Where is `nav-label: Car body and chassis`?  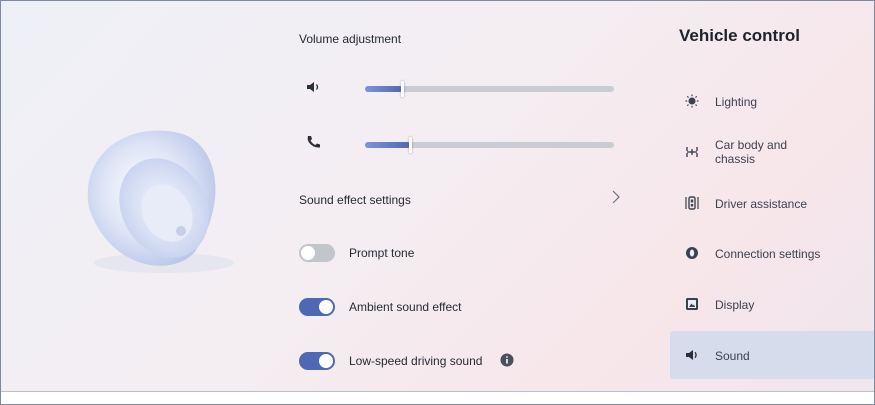 nav-label: Car body and chassis is located at coordinates (751, 152).